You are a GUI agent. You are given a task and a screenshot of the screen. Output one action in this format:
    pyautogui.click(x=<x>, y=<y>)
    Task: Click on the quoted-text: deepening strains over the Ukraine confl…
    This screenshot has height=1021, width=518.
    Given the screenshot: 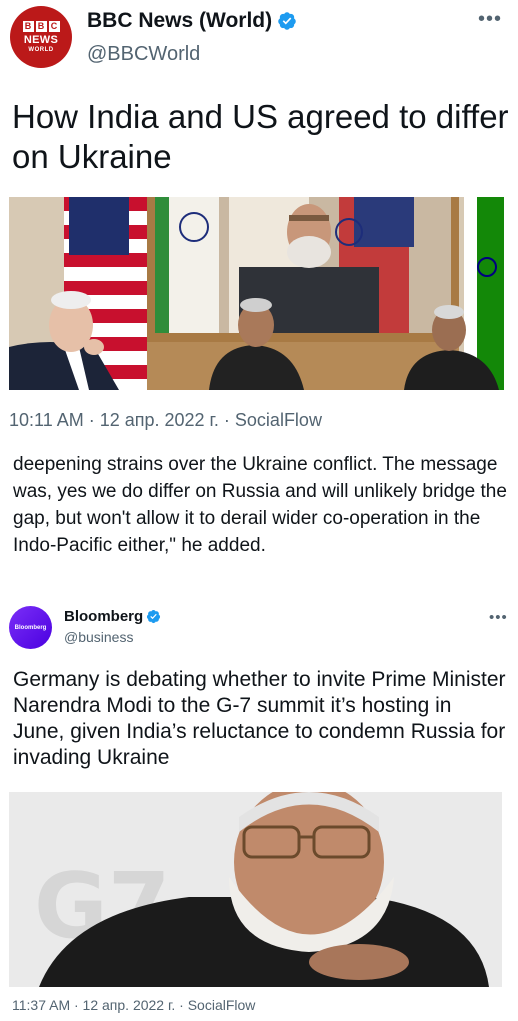 What is the action you would take?
    pyautogui.click(x=260, y=505)
    